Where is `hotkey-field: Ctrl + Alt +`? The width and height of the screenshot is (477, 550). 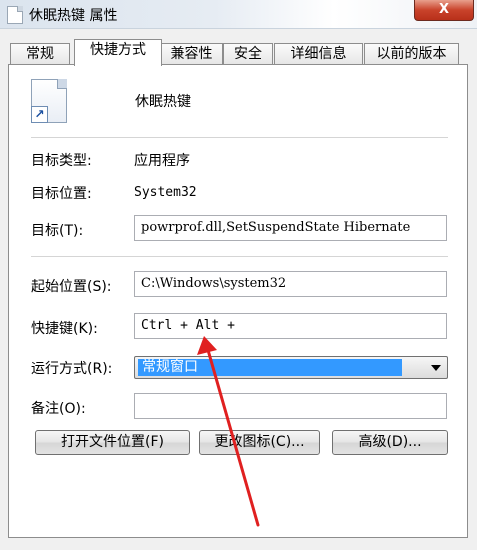 hotkey-field: Ctrl + Alt + is located at coordinates (290, 326).